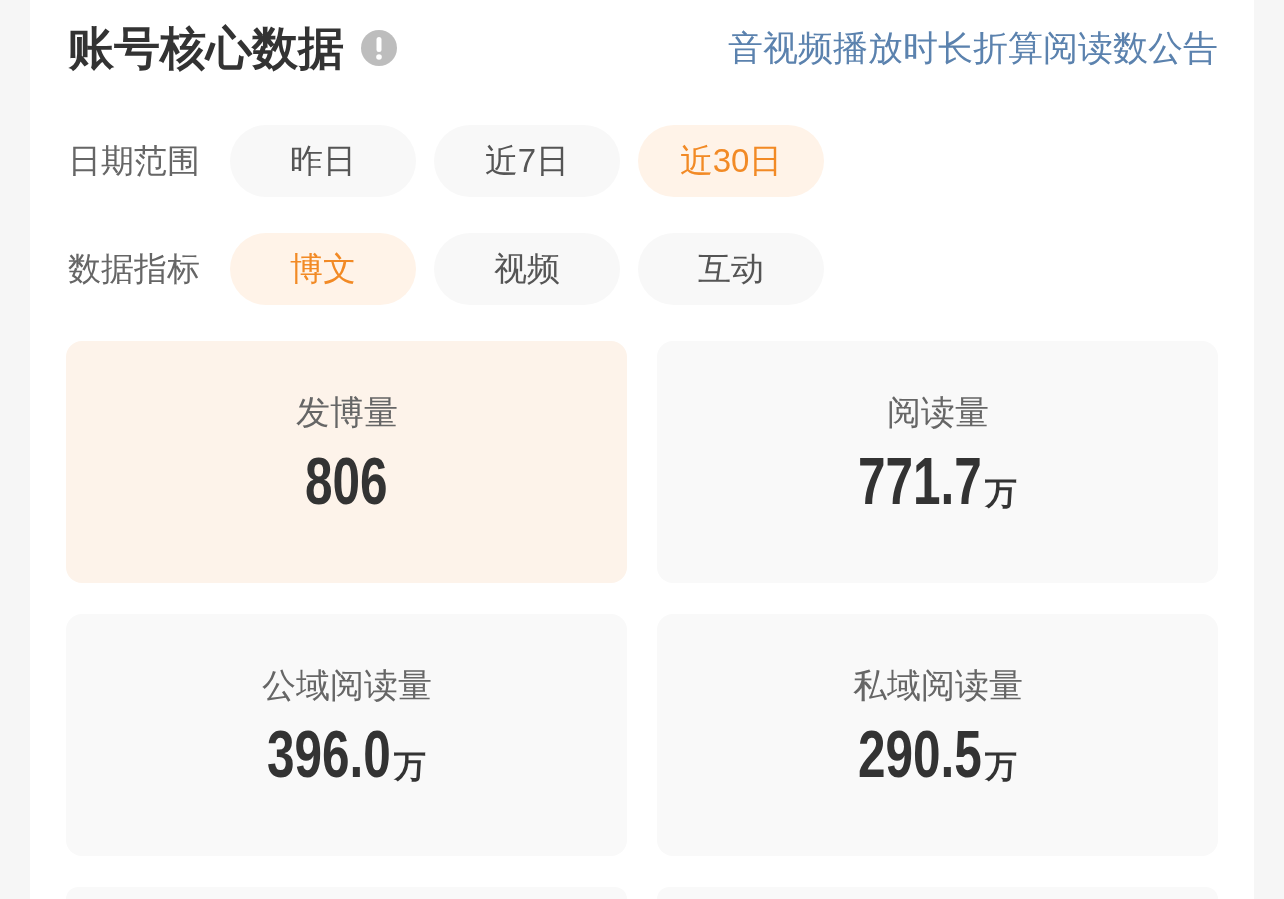  Describe the element at coordinates (346, 481) in the screenshot. I see `stat-value: 806` at that location.